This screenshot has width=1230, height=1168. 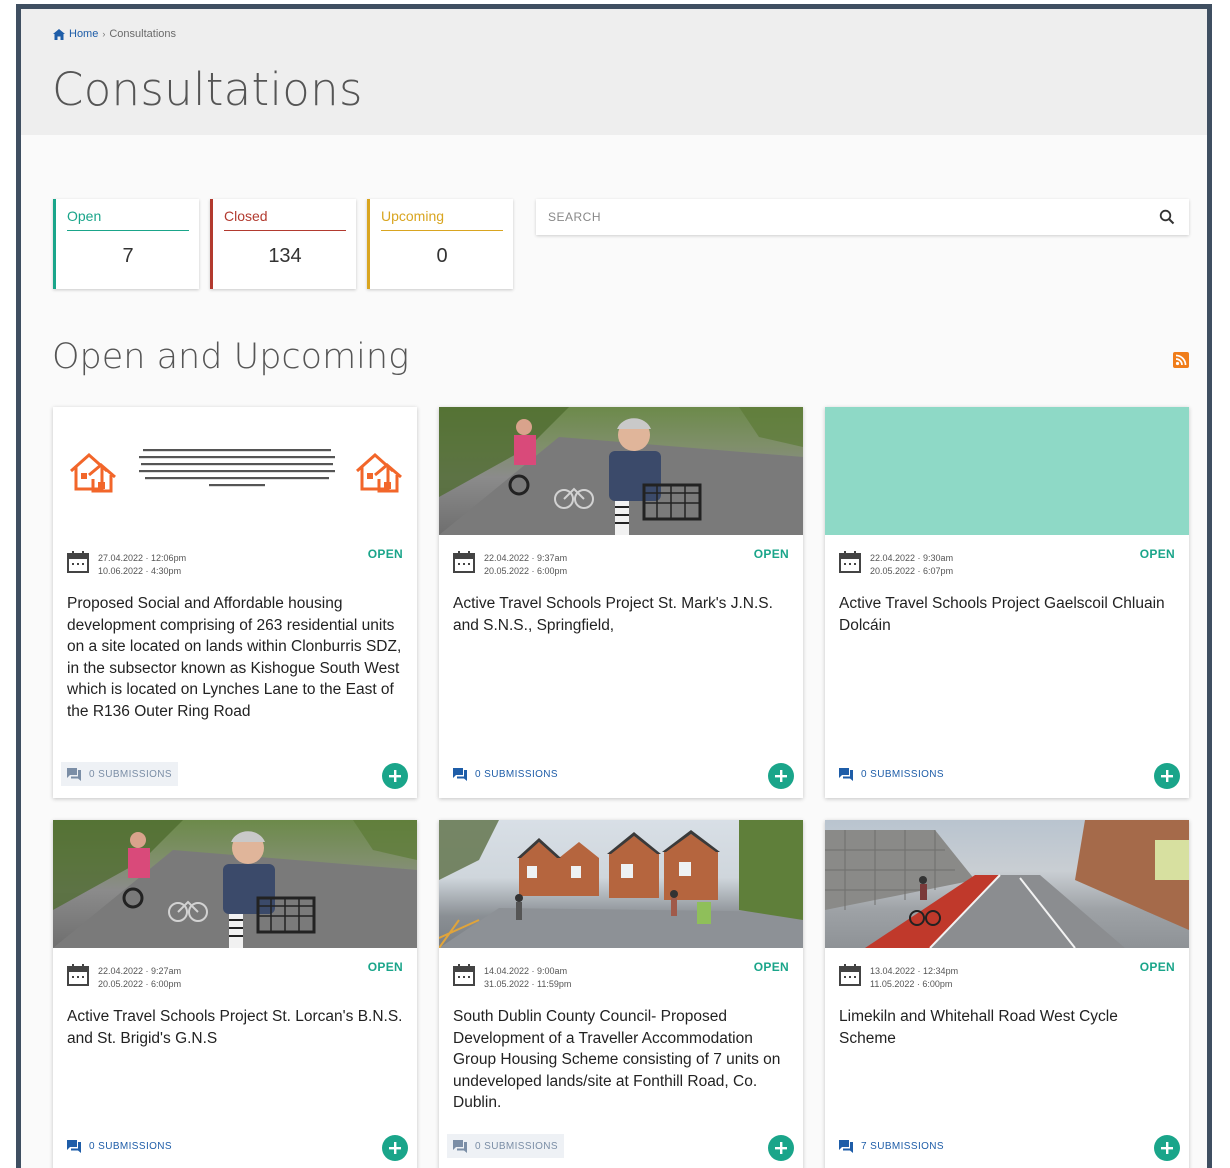 What do you see at coordinates (142, 565) in the screenshot?
I see `date-range: 27.04.2022 · 12:06pm 10.06.2022 · 4:30pm` at bounding box center [142, 565].